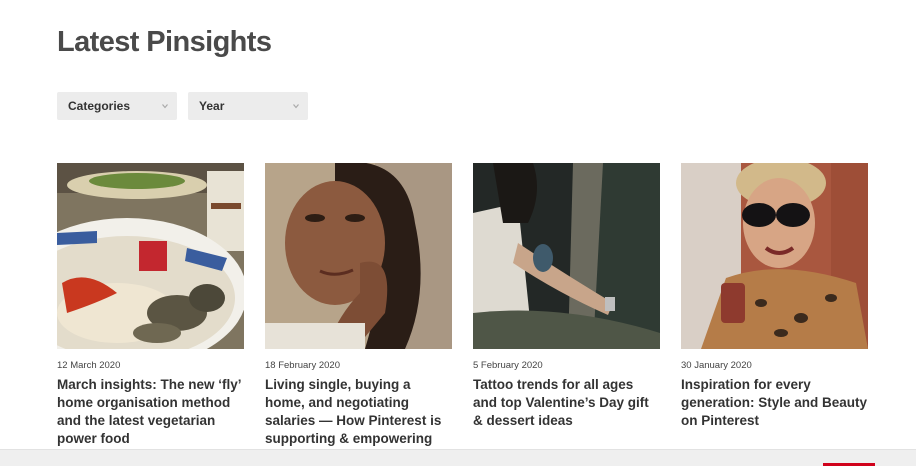 This screenshot has width=916, height=466. I want to click on article-thumbnail-fashion-woman, so click(774, 256).